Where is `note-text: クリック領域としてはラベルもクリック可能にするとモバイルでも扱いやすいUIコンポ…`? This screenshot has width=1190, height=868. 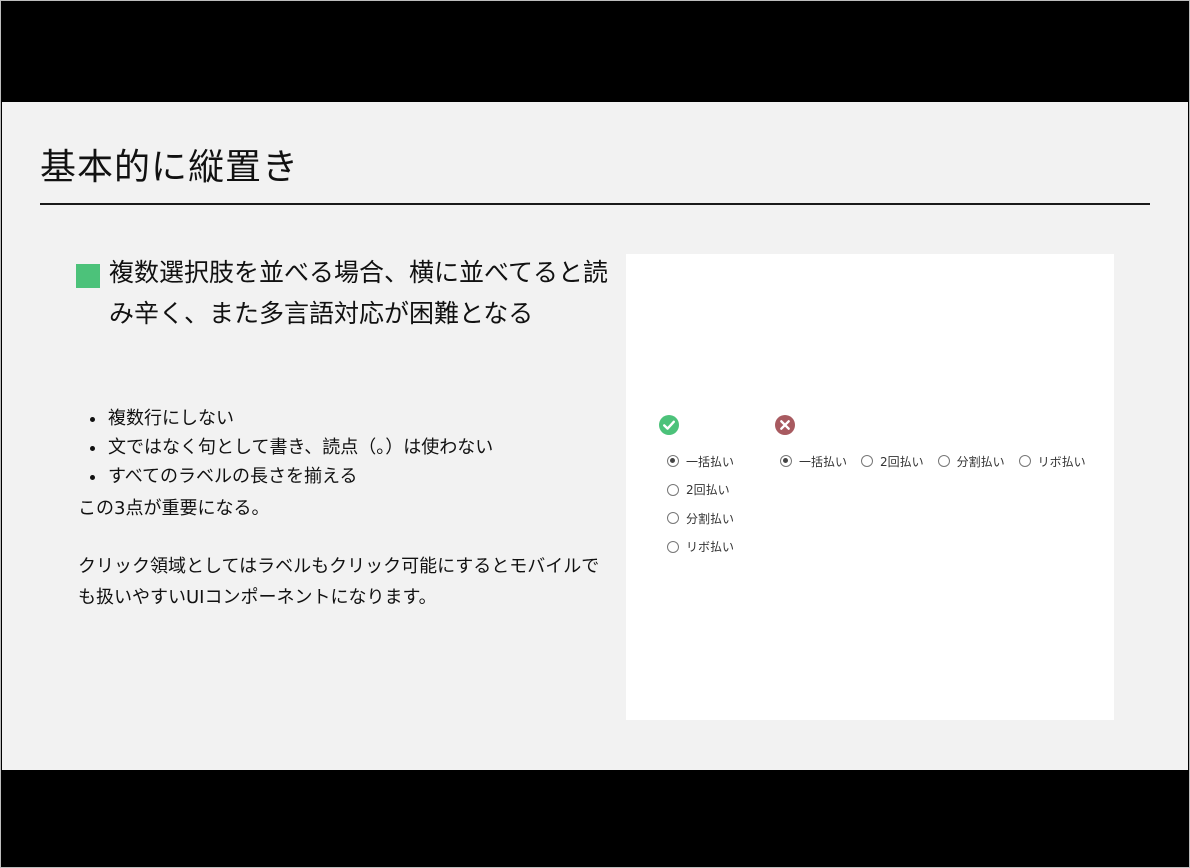
note-text: クリック領域としてはラベルもクリック可能にするとモバイルでも扱いやすいUIコンポ… is located at coordinates (339, 582).